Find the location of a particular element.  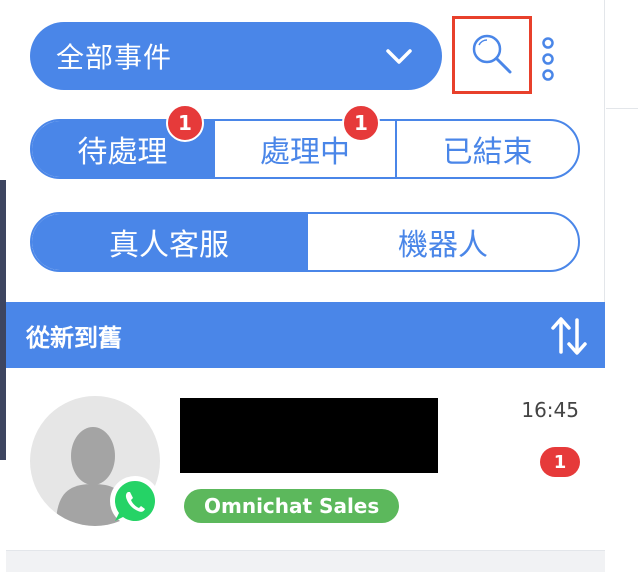

redacted-contact-name is located at coordinates (309, 435).